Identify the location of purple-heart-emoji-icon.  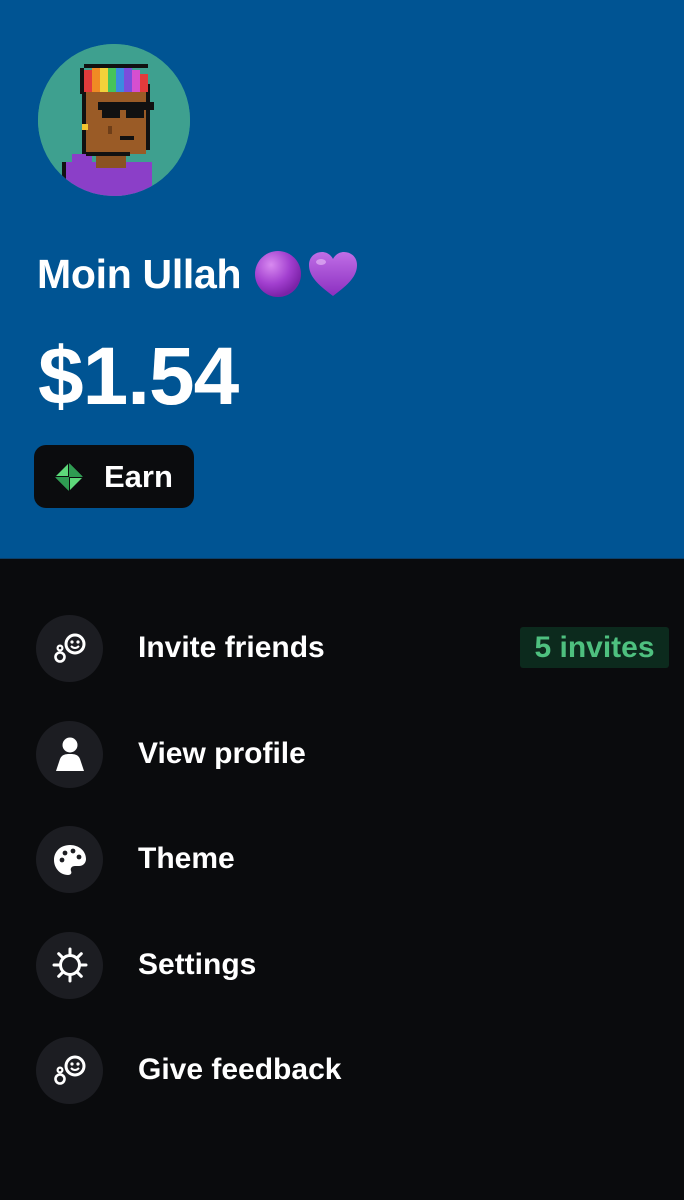
(333, 274).